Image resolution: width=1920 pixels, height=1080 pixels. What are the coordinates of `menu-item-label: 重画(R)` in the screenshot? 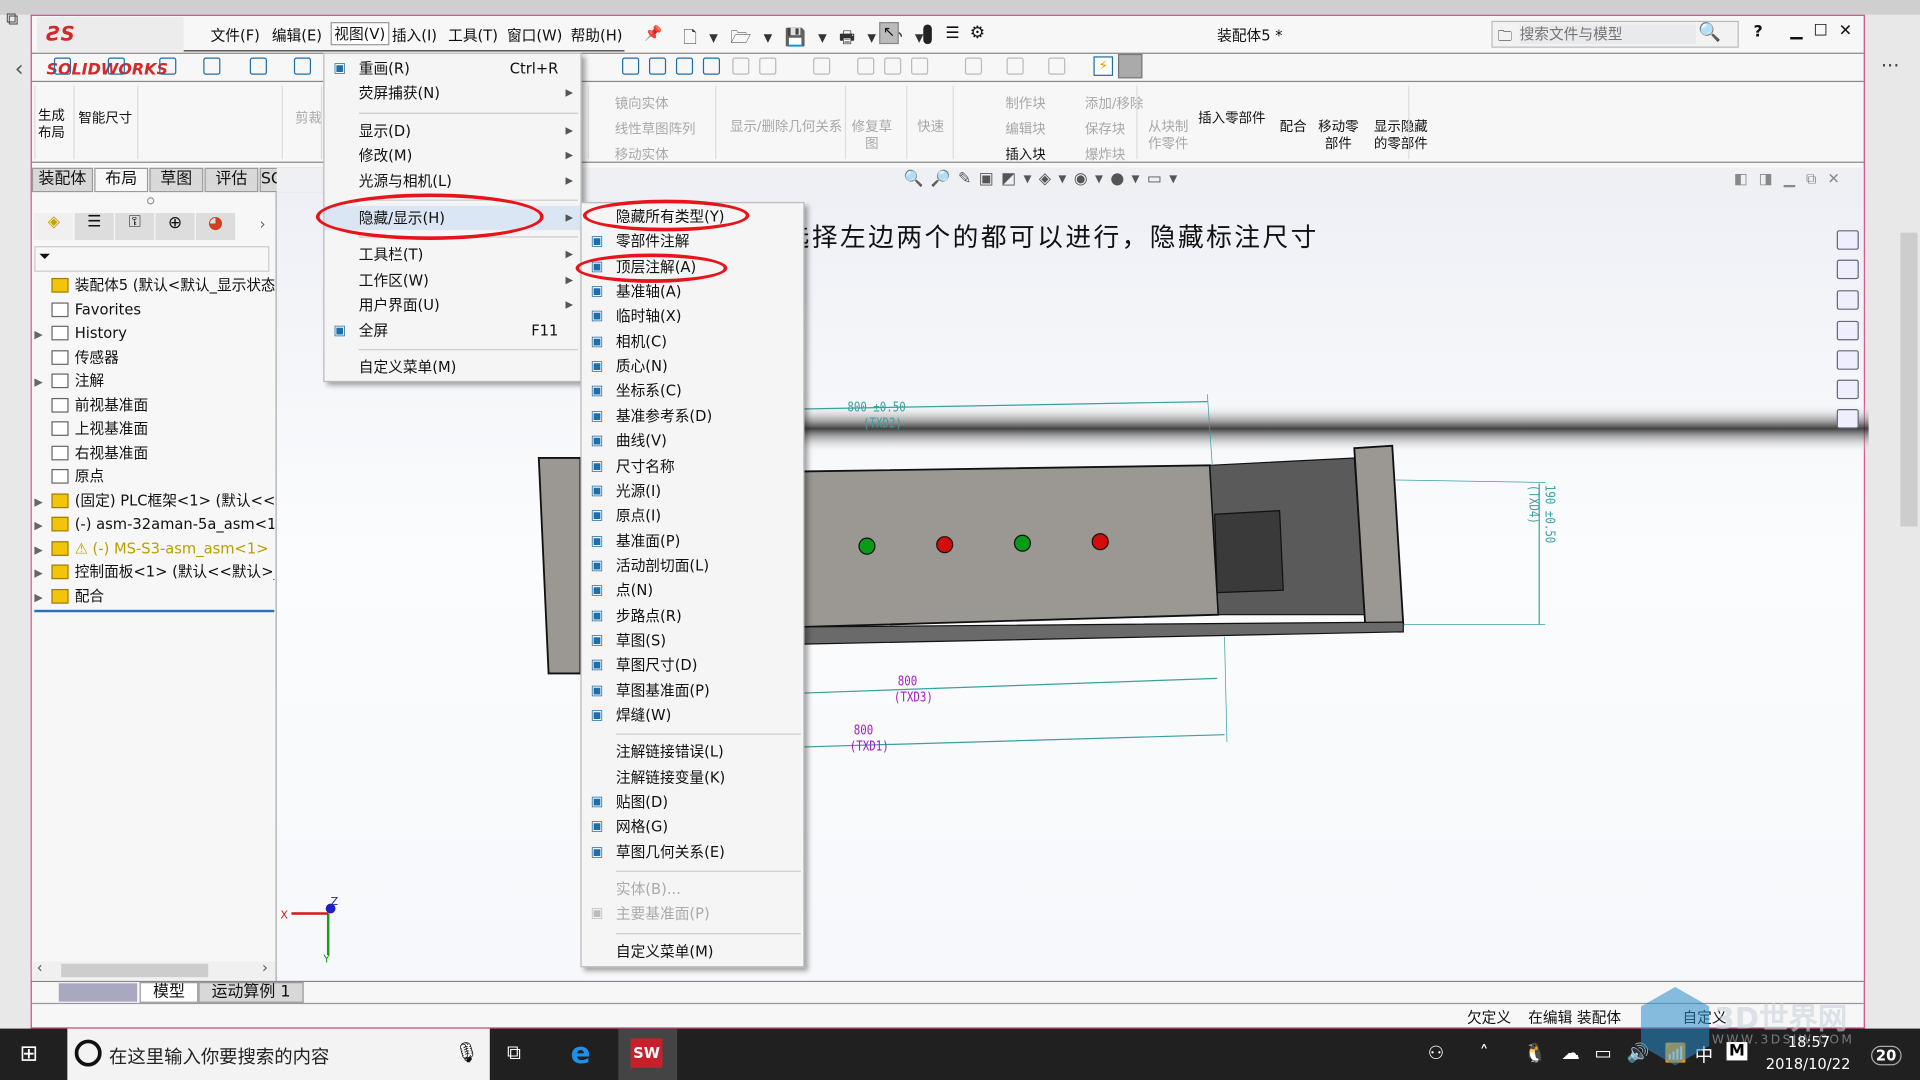 It's located at (384, 69).